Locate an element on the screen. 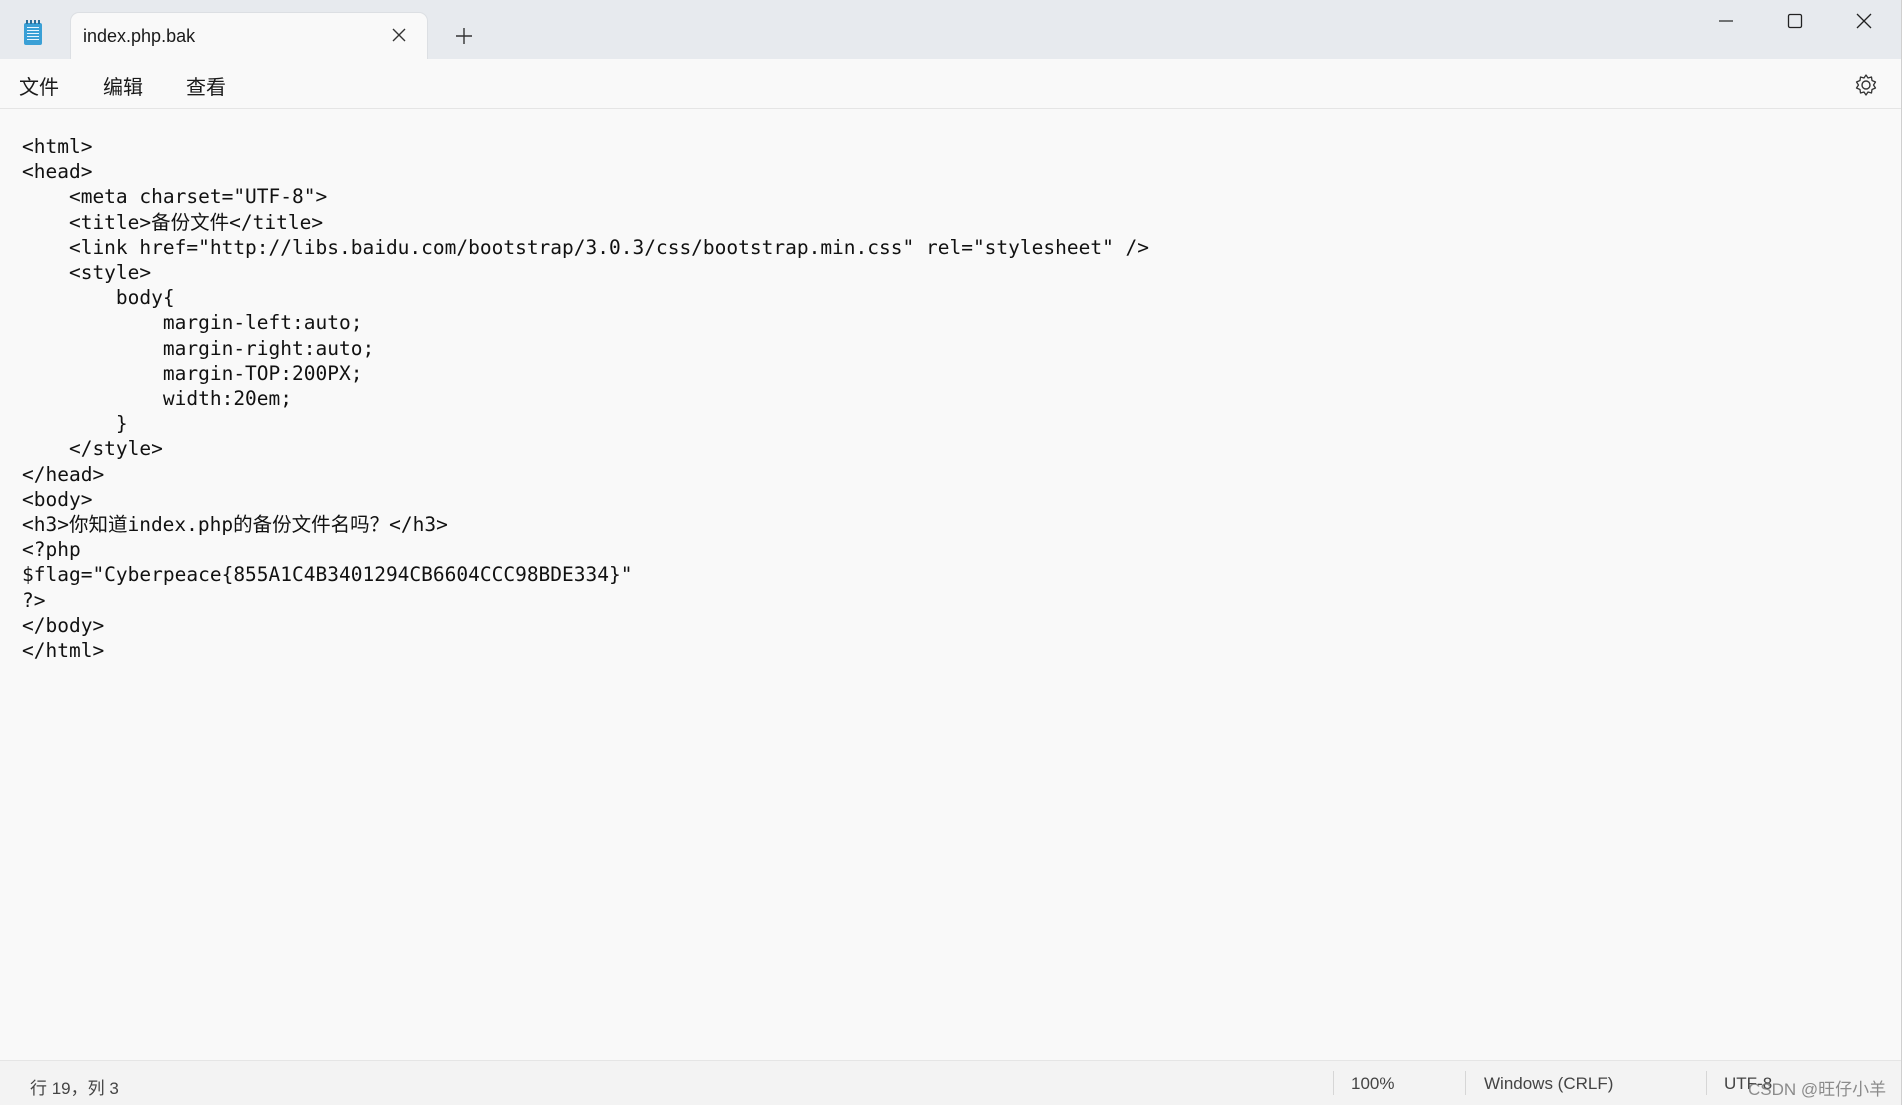 The height and width of the screenshot is (1105, 1903). settings-button is located at coordinates (1866, 85).